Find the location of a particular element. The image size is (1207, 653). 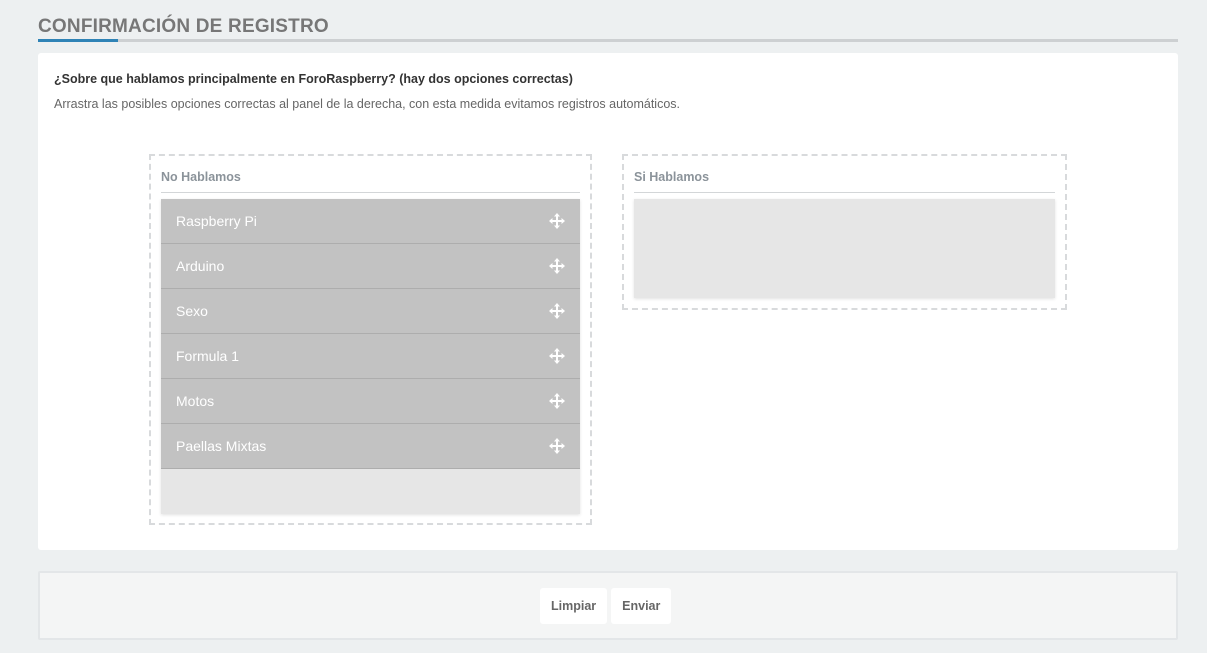

button-group: Limpiar Enviar is located at coordinates (606, 606).